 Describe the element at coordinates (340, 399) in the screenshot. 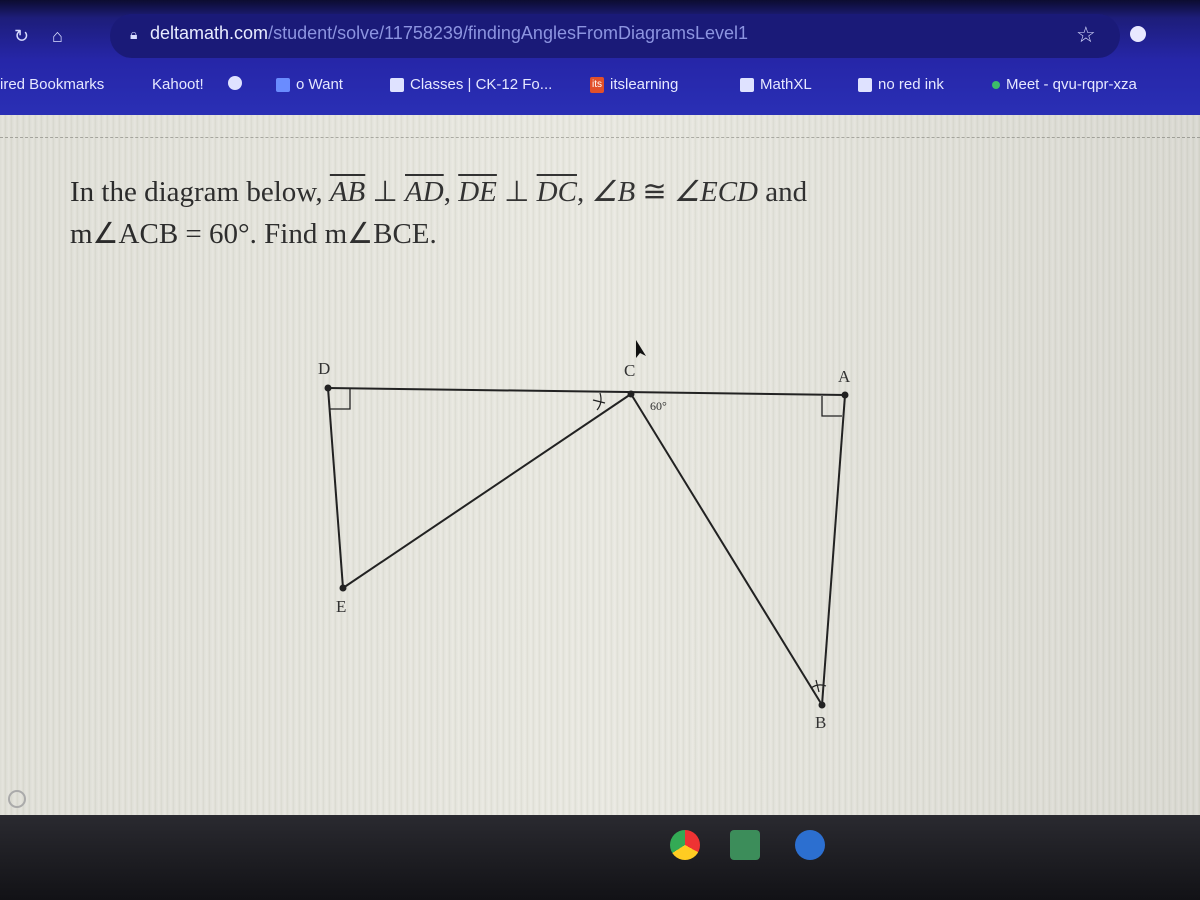

I see `right-angle-d` at that location.